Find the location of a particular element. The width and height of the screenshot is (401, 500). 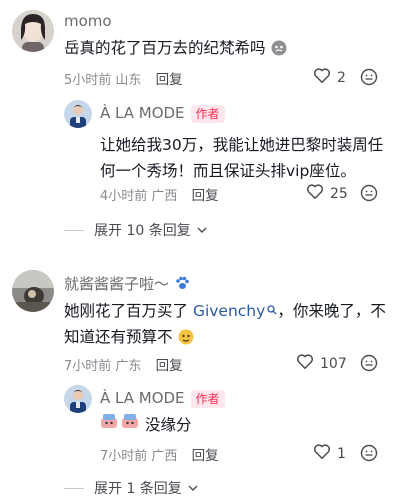

comment-meta: 7小时前 广东 回复 is located at coordinates (123, 364).